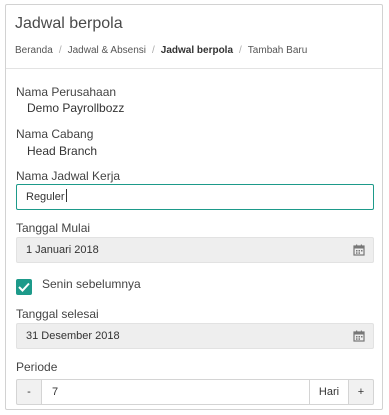 The height and width of the screenshot is (415, 389). I want to click on branch-value: Head Branch, so click(62, 151).